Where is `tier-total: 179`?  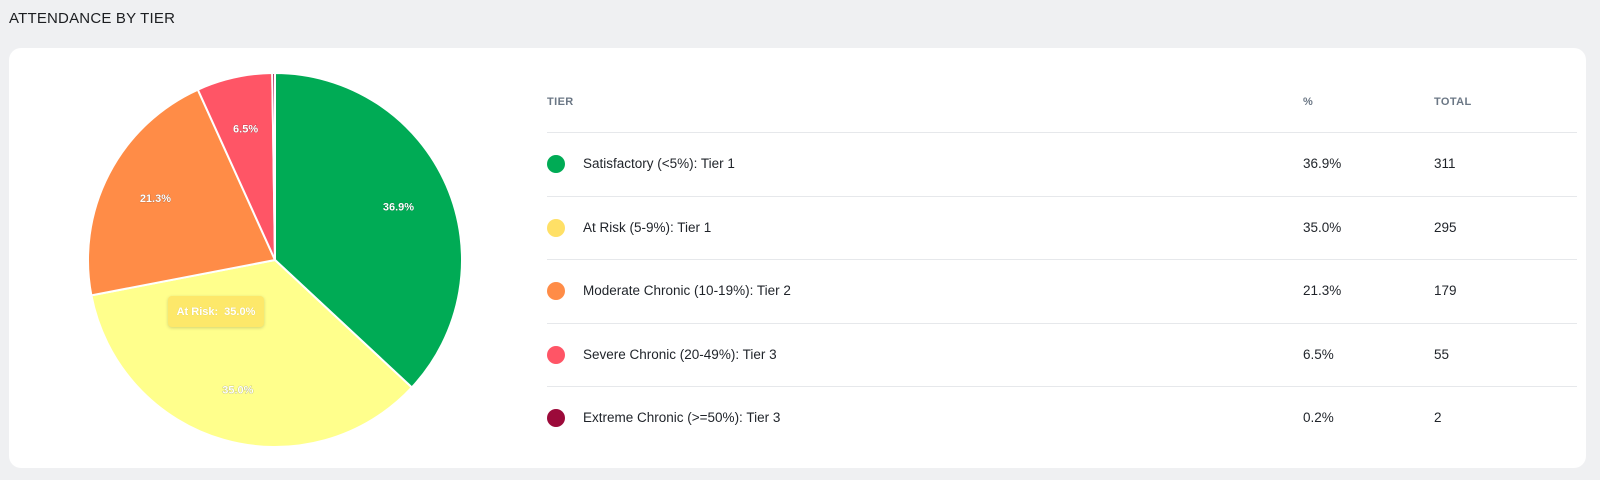 tier-total: 179 is located at coordinates (1445, 290).